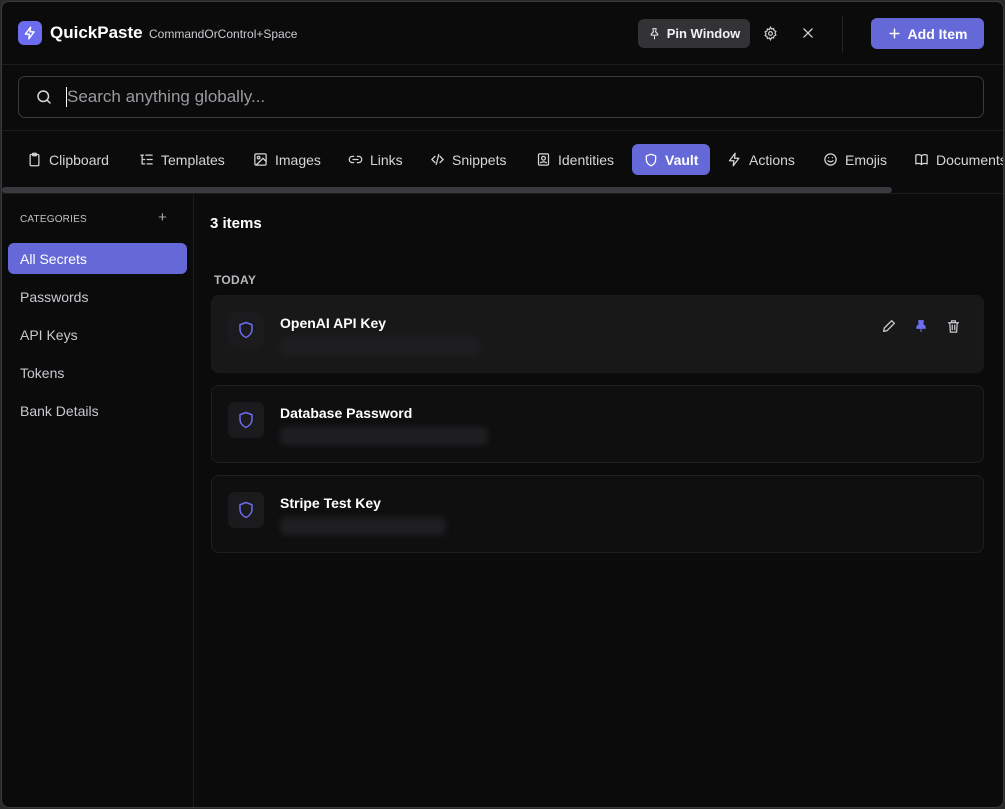 This screenshot has height=809, width=1005. I want to click on clipboard-icon, so click(34, 159).